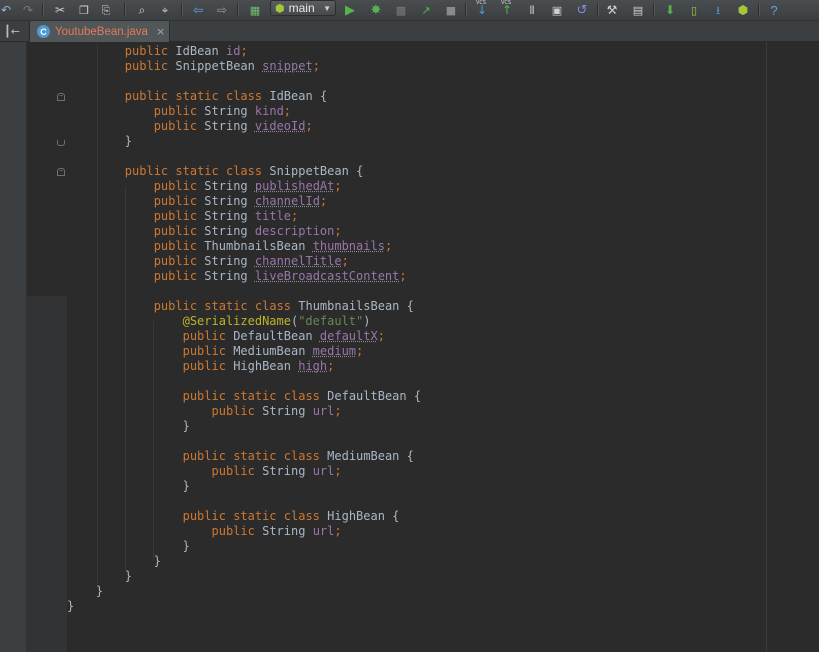 The width and height of the screenshot is (819, 652). What do you see at coordinates (222, 10) in the screenshot?
I see `forward-icon: ⇨` at bounding box center [222, 10].